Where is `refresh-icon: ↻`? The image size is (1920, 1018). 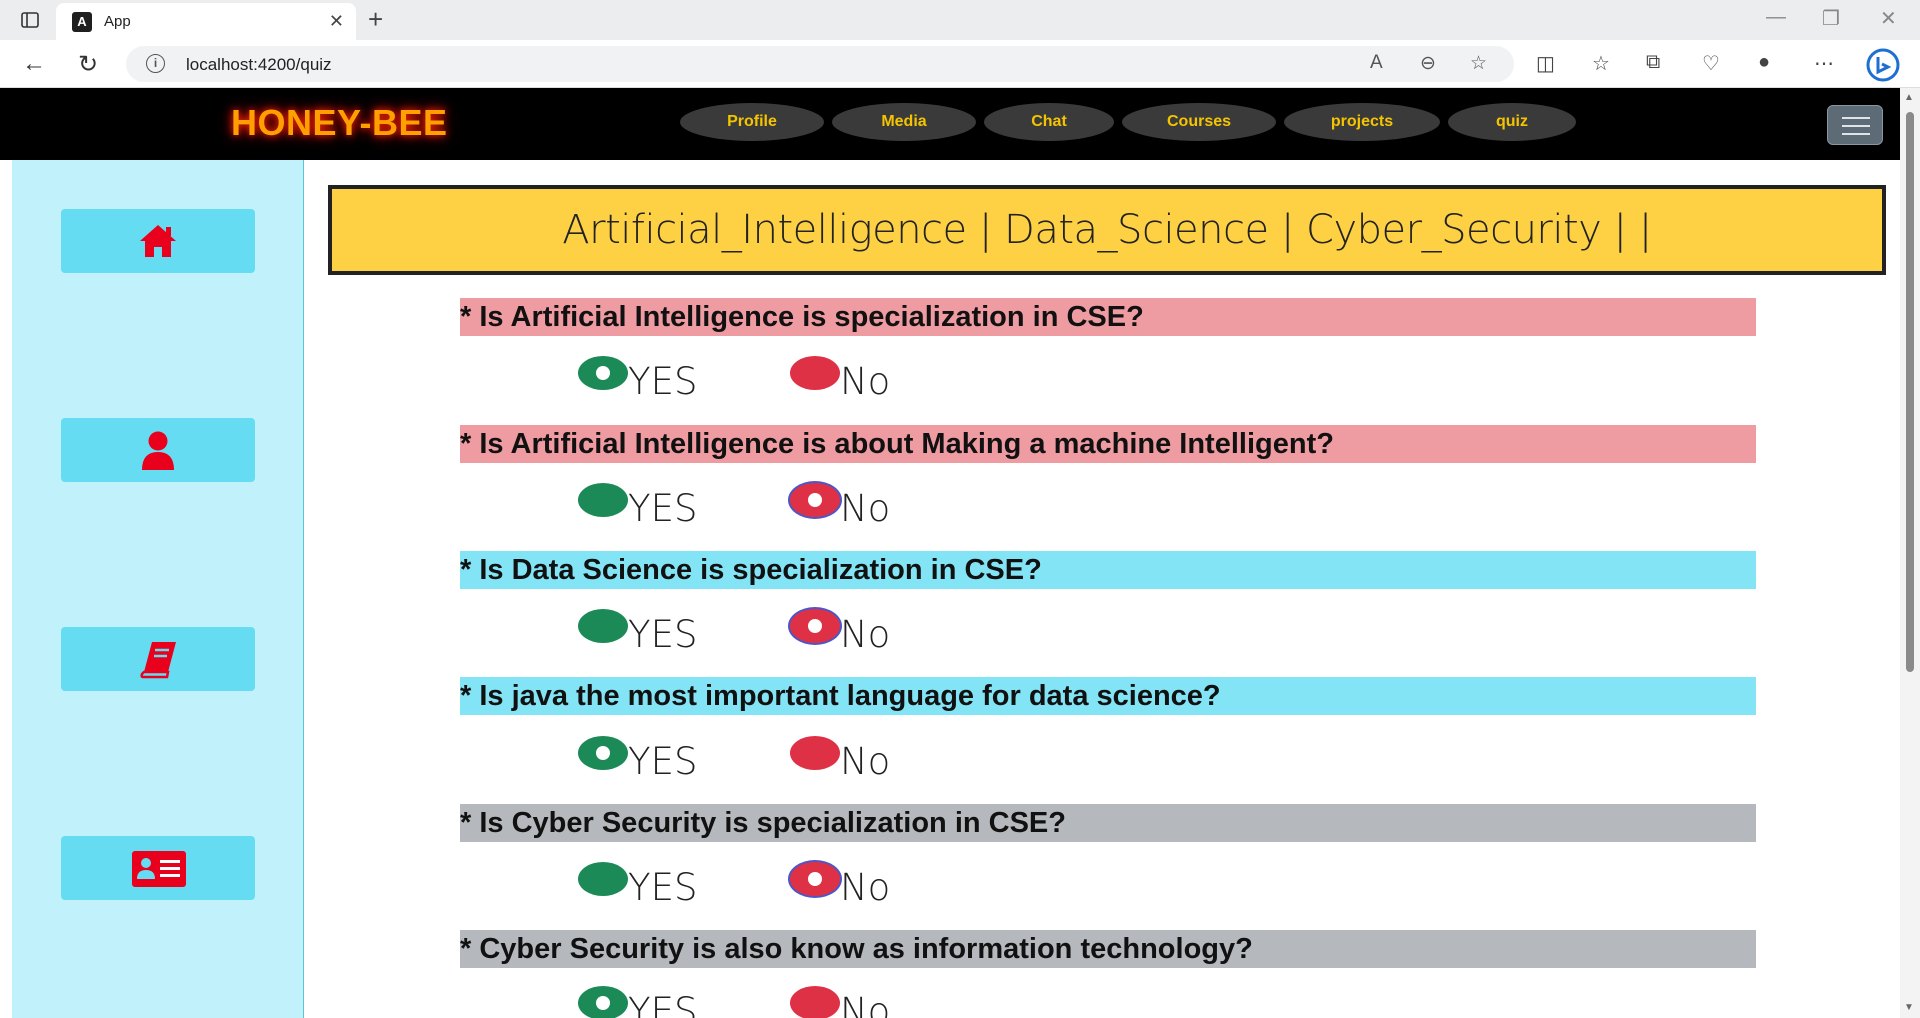 refresh-icon: ↻ is located at coordinates (88, 64).